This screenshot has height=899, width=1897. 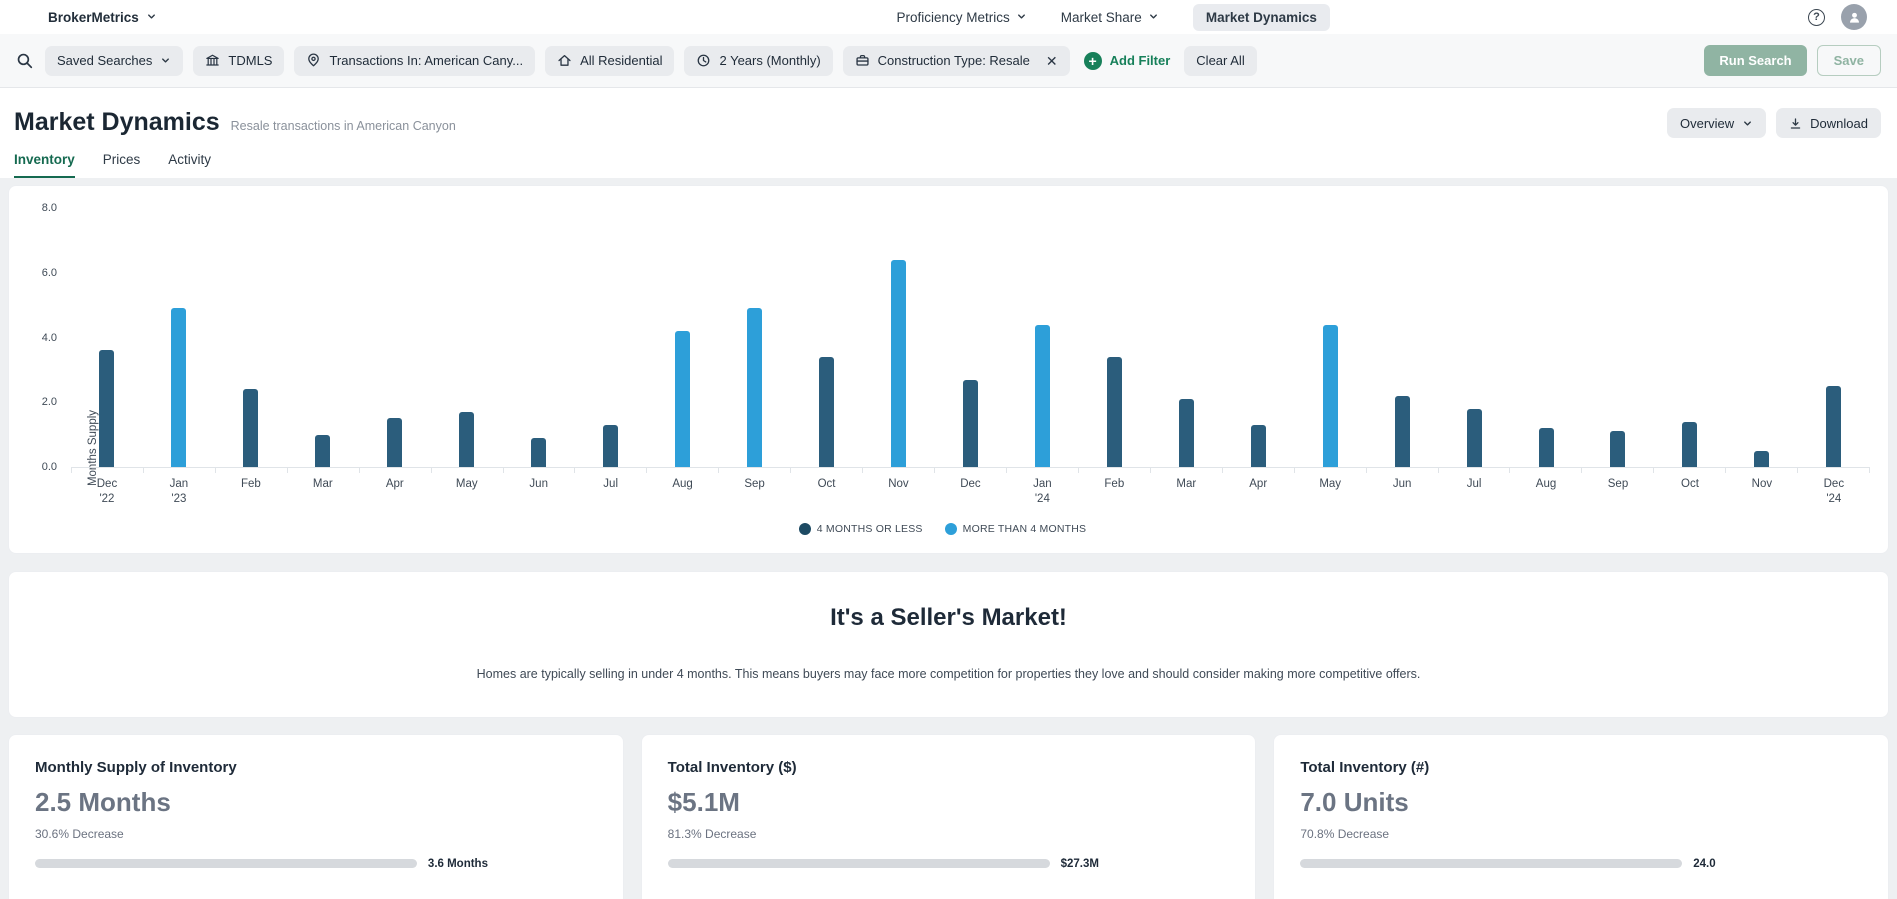 What do you see at coordinates (1839, 123) in the screenshot?
I see `download-label: Download` at bounding box center [1839, 123].